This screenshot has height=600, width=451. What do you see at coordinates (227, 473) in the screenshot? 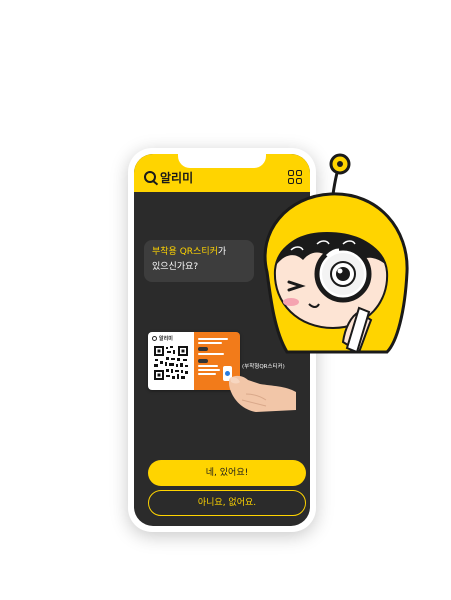
I see `yes-button: 네, 있어요!` at bounding box center [227, 473].